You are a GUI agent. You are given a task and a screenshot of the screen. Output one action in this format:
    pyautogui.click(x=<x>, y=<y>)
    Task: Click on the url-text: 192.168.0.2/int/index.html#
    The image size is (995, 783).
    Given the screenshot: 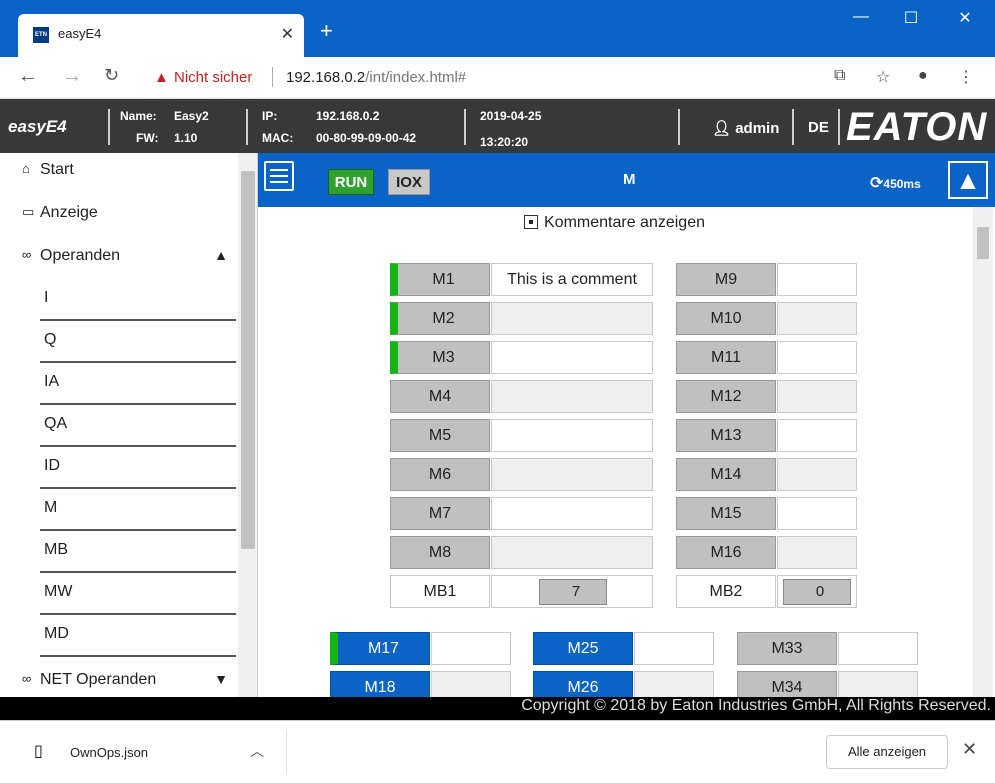 What is the action you would take?
    pyautogui.click(x=376, y=77)
    